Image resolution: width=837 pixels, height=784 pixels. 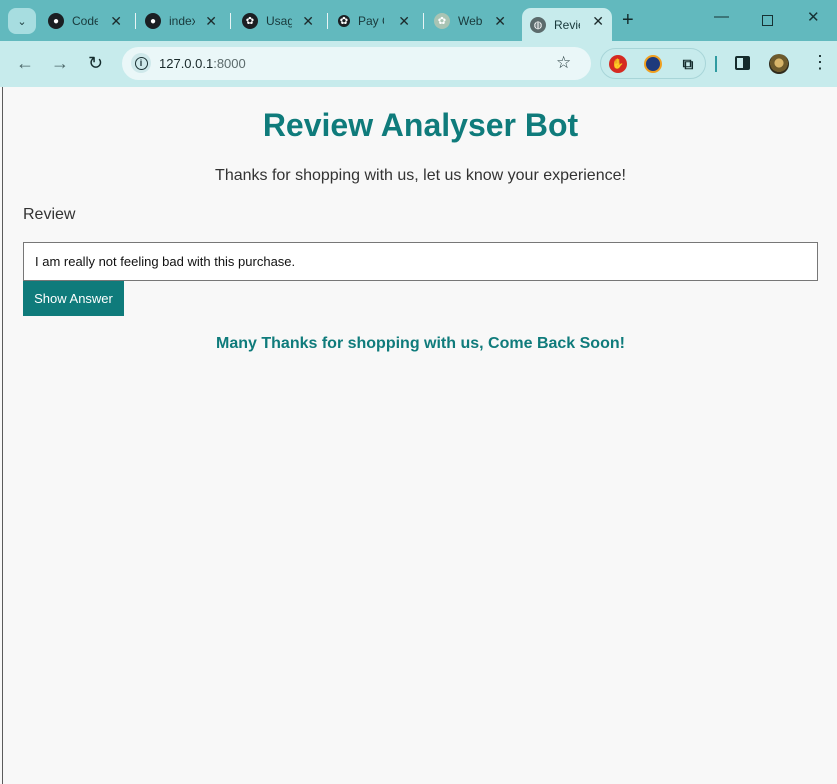 What do you see at coordinates (628, 20) in the screenshot?
I see `new-tab-icon: +` at bounding box center [628, 20].